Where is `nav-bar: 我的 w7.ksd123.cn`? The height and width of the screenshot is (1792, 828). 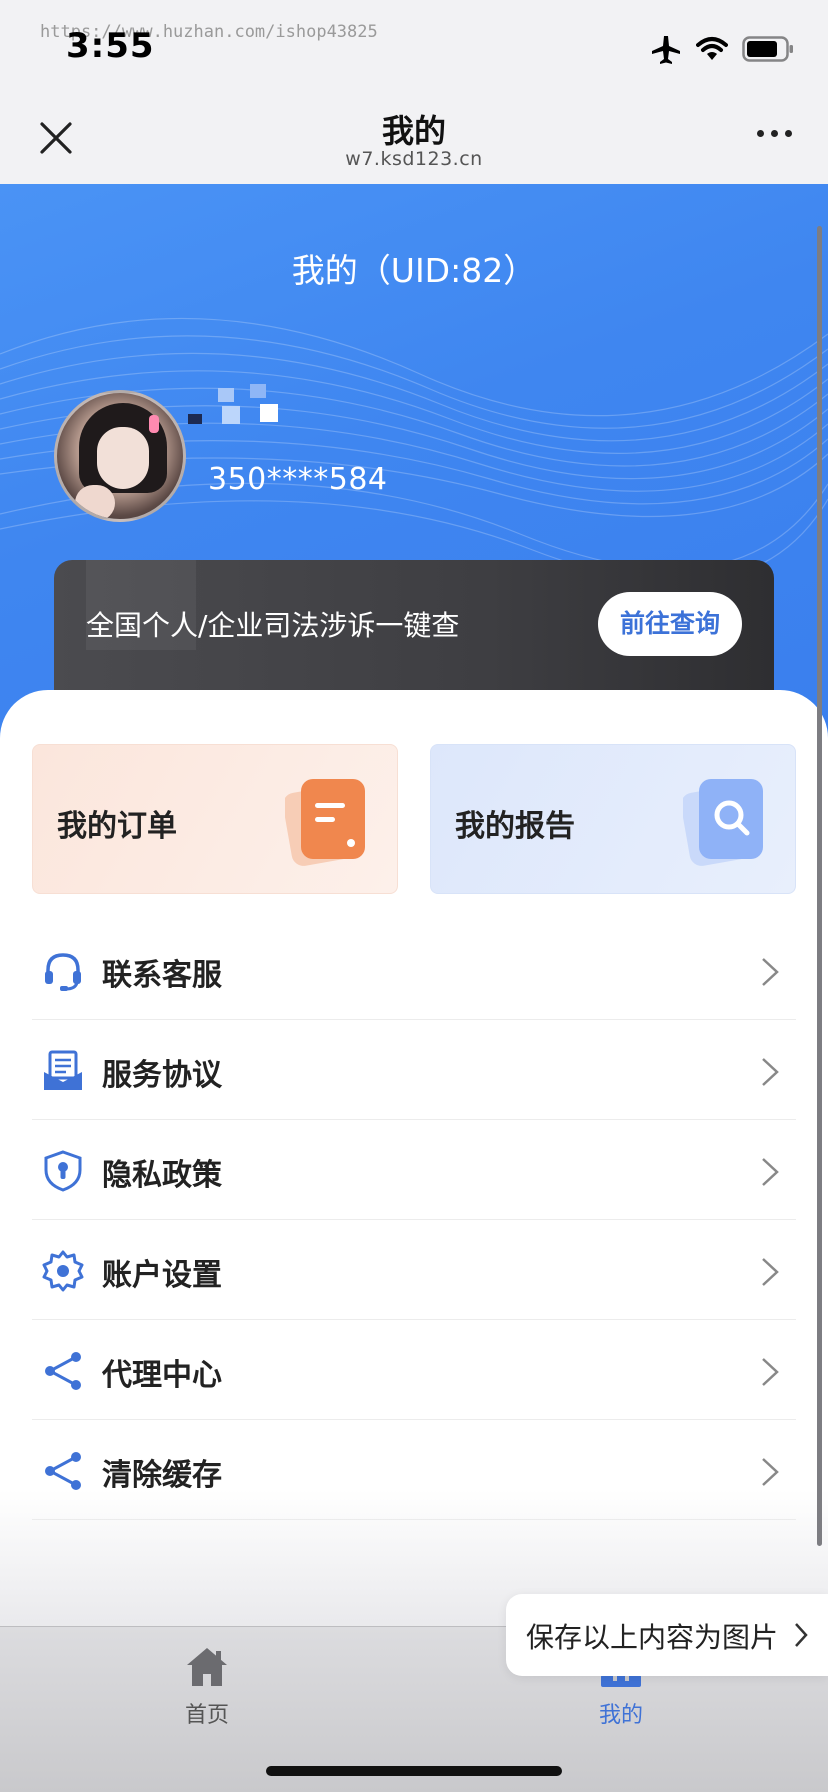 nav-bar: 我的 w7.ksd123.cn is located at coordinates (414, 138).